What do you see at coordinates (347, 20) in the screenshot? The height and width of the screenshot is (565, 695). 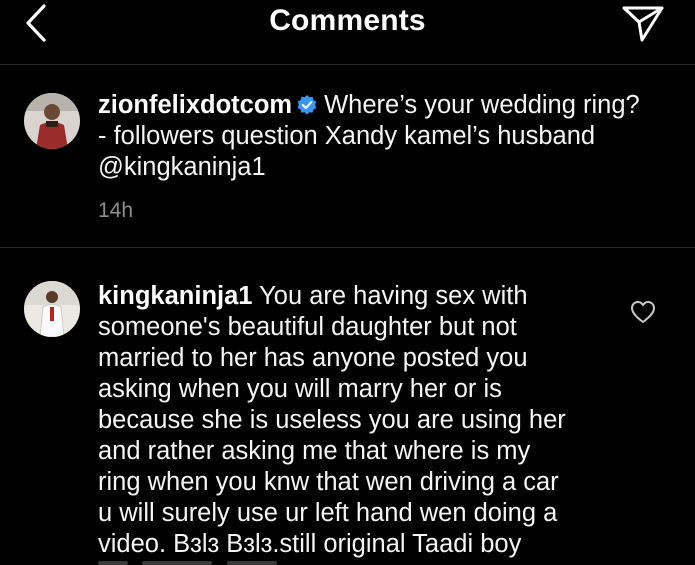 I see `page-title: Comments` at bounding box center [347, 20].